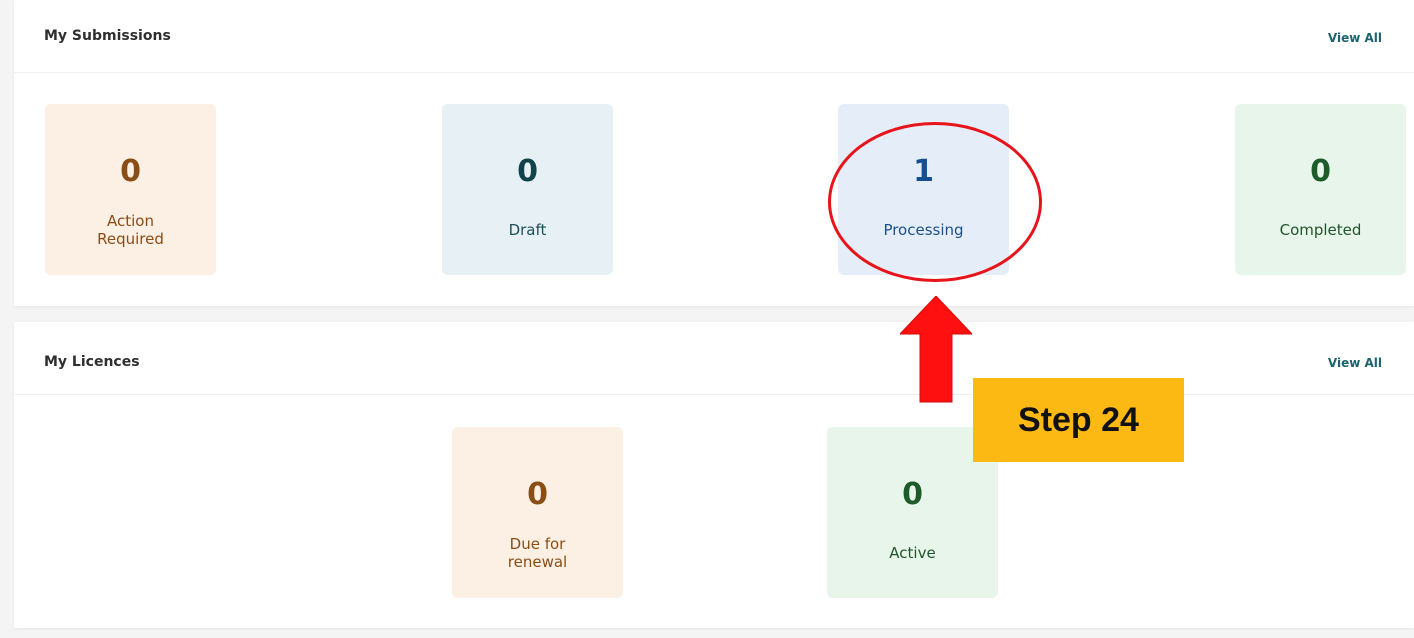 The height and width of the screenshot is (638, 1414). Describe the element at coordinates (537, 553) in the screenshot. I see `due-for-renewal-label: Due for renewal` at that location.